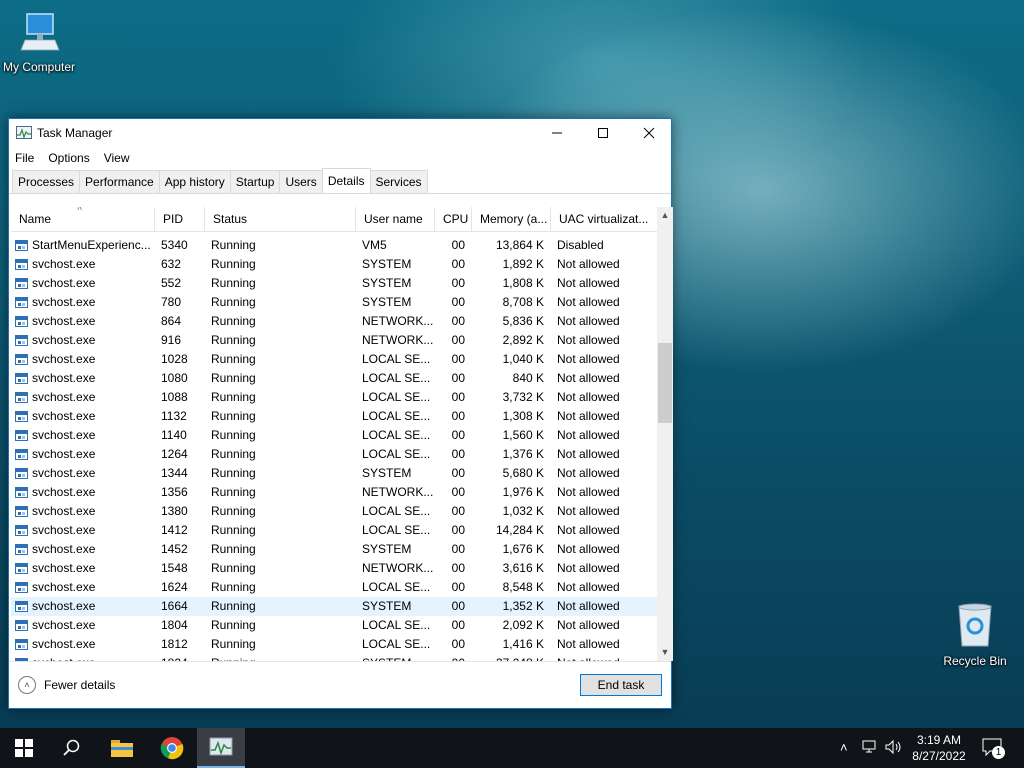 This screenshot has width=1024, height=768. I want to click on start-button, so click(24, 748).